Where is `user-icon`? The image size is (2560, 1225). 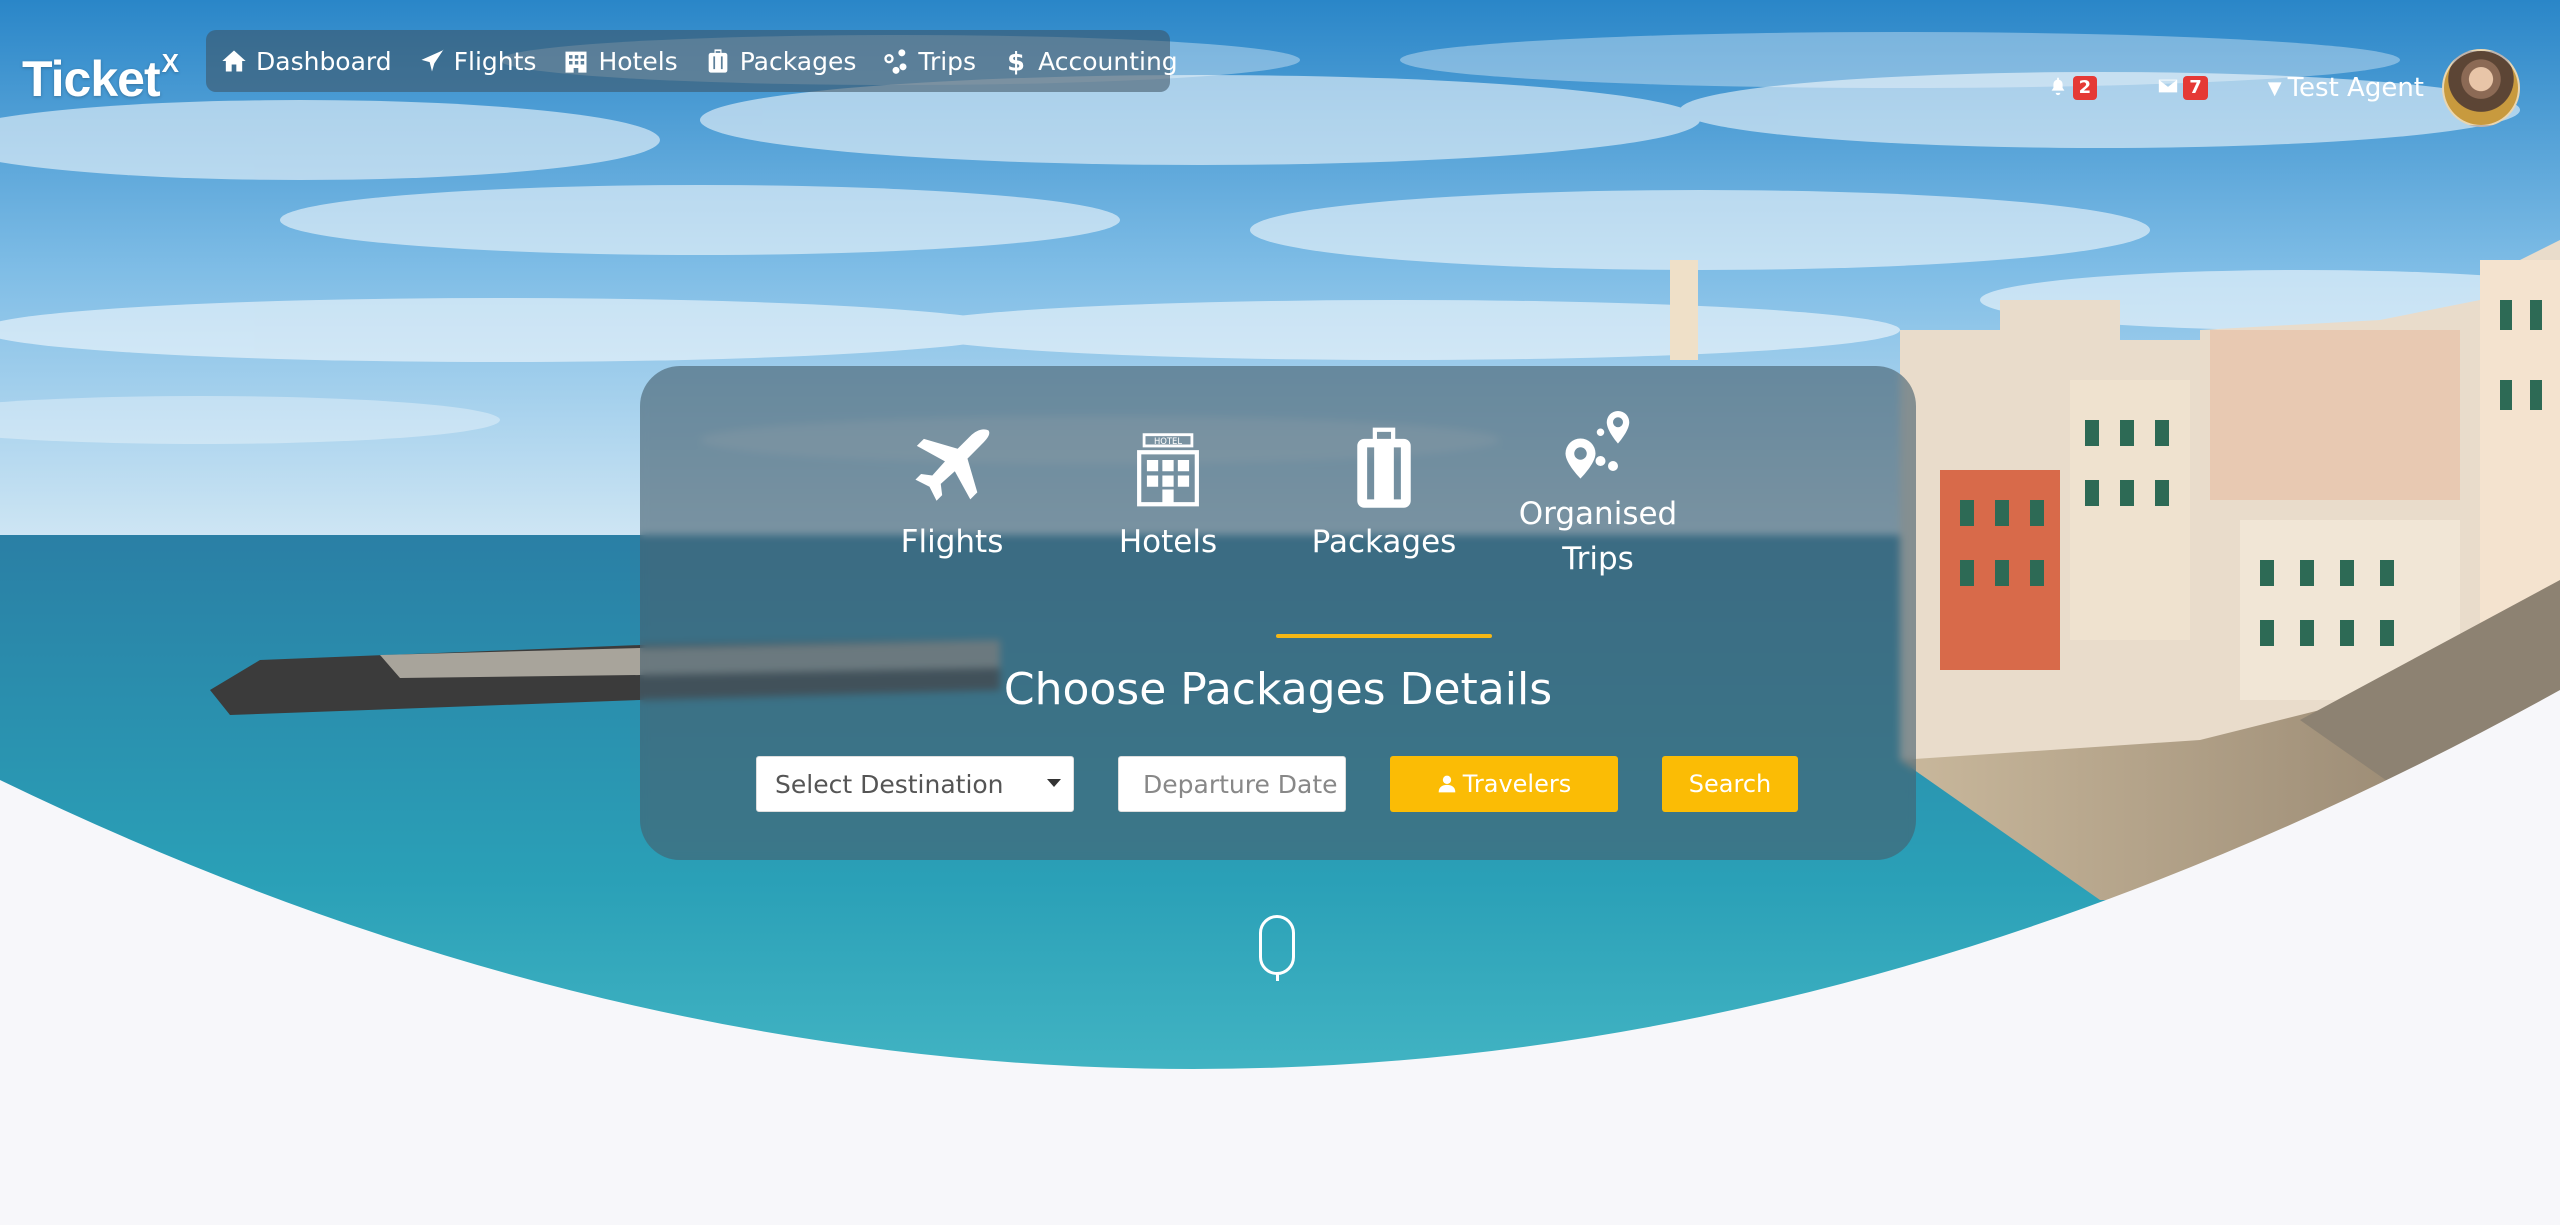 user-icon is located at coordinates (1447, 784).